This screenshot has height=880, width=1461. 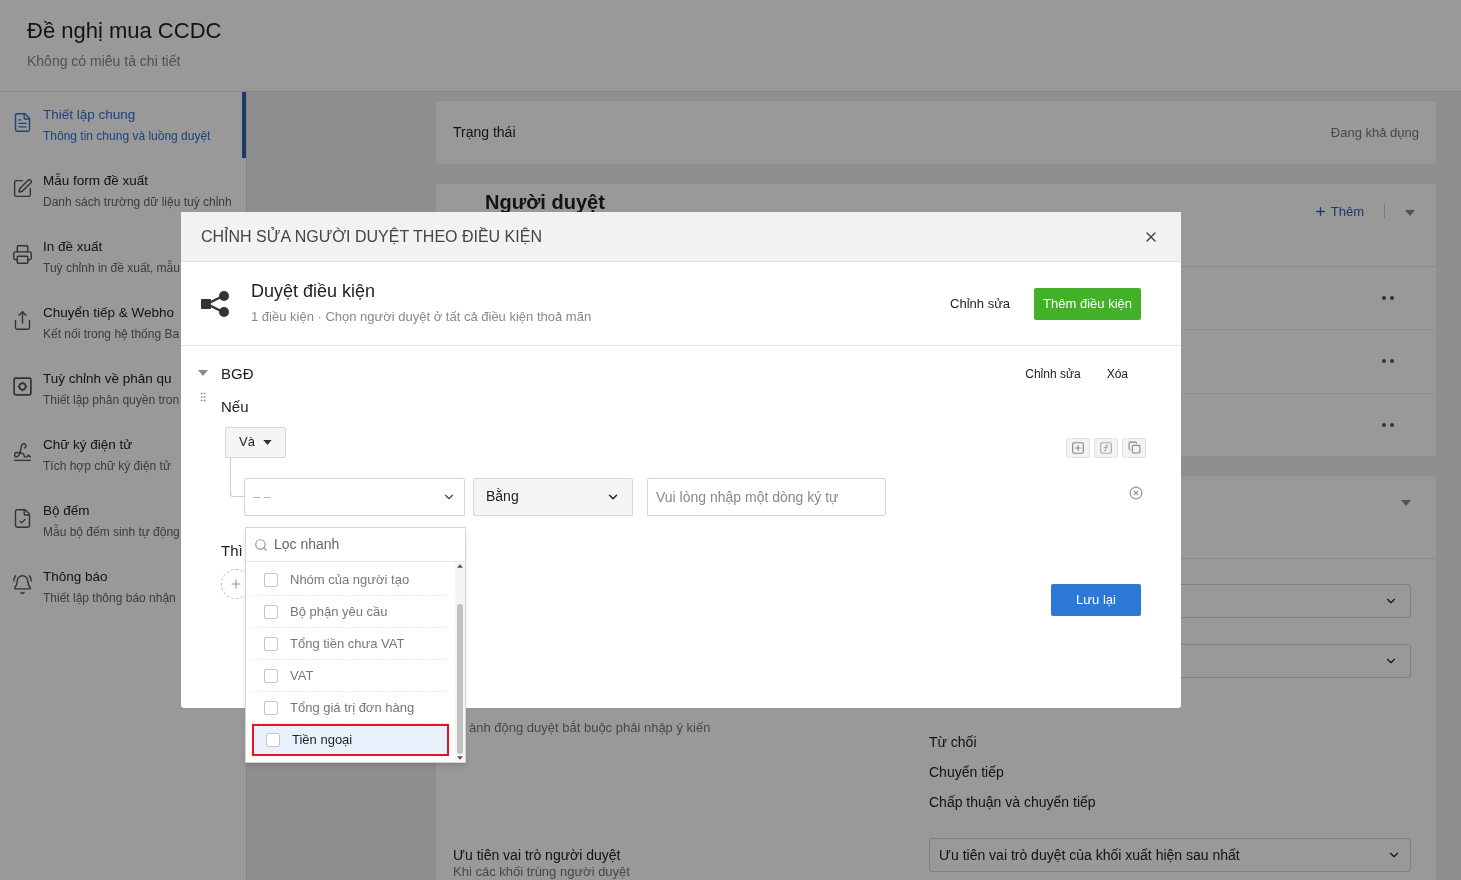 I want to click on summary-subtitle: 1 điều kiện · Chọn người duyệt ở tất cả điều kiện thoả mãn, so click(x=421, y=317).